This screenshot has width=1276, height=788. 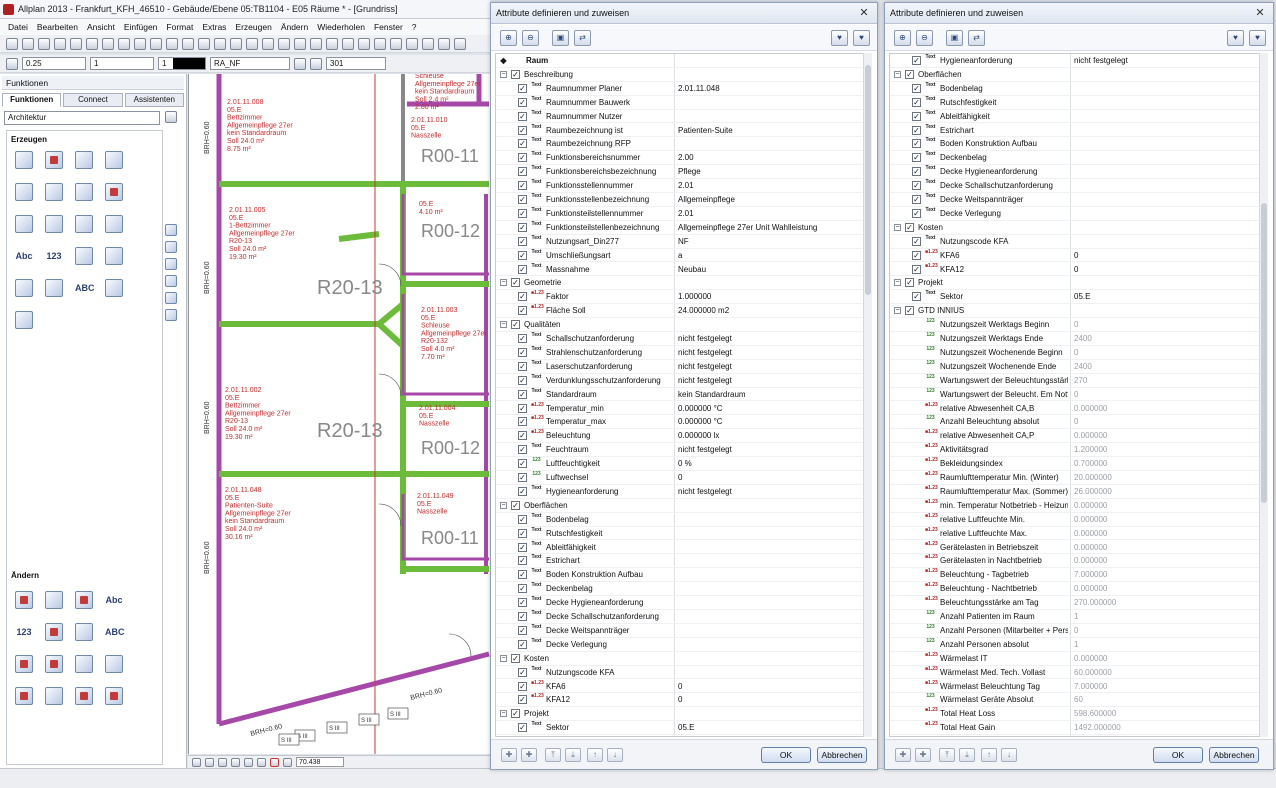 What do you see at coordinates (770, 463) in the screenshot?
I see `attribute-value: 0 %` at bounding box center [770, 463].